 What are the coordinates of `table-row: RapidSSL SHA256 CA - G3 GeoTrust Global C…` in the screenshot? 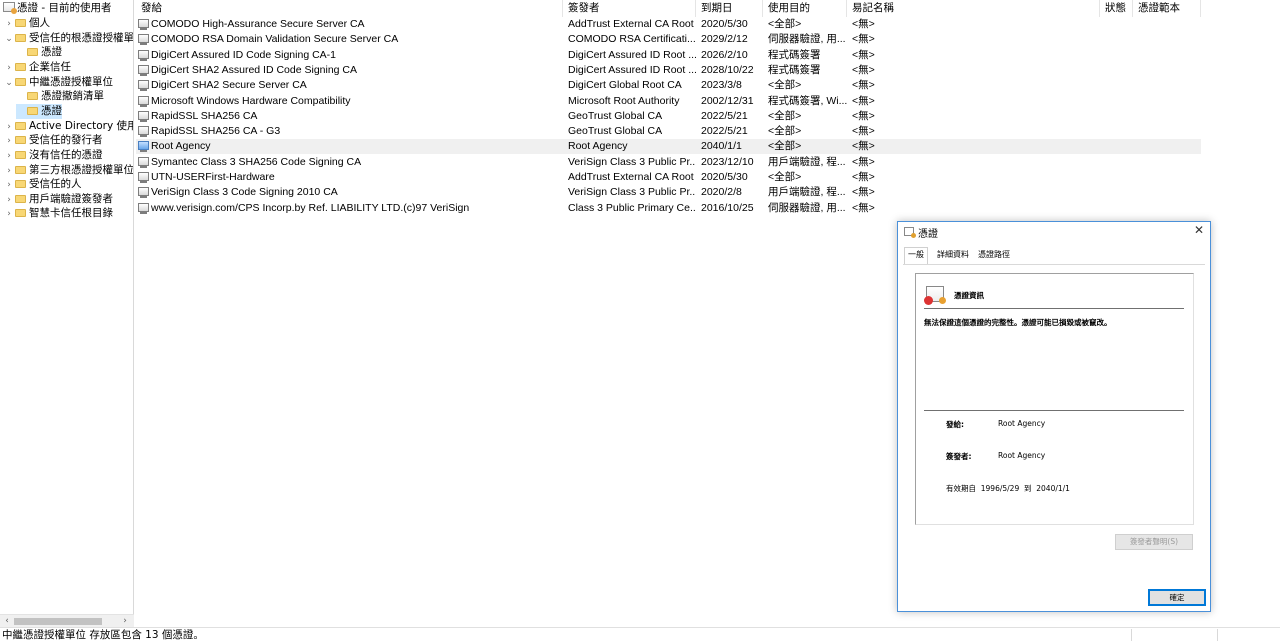 It's located at (668, 131).